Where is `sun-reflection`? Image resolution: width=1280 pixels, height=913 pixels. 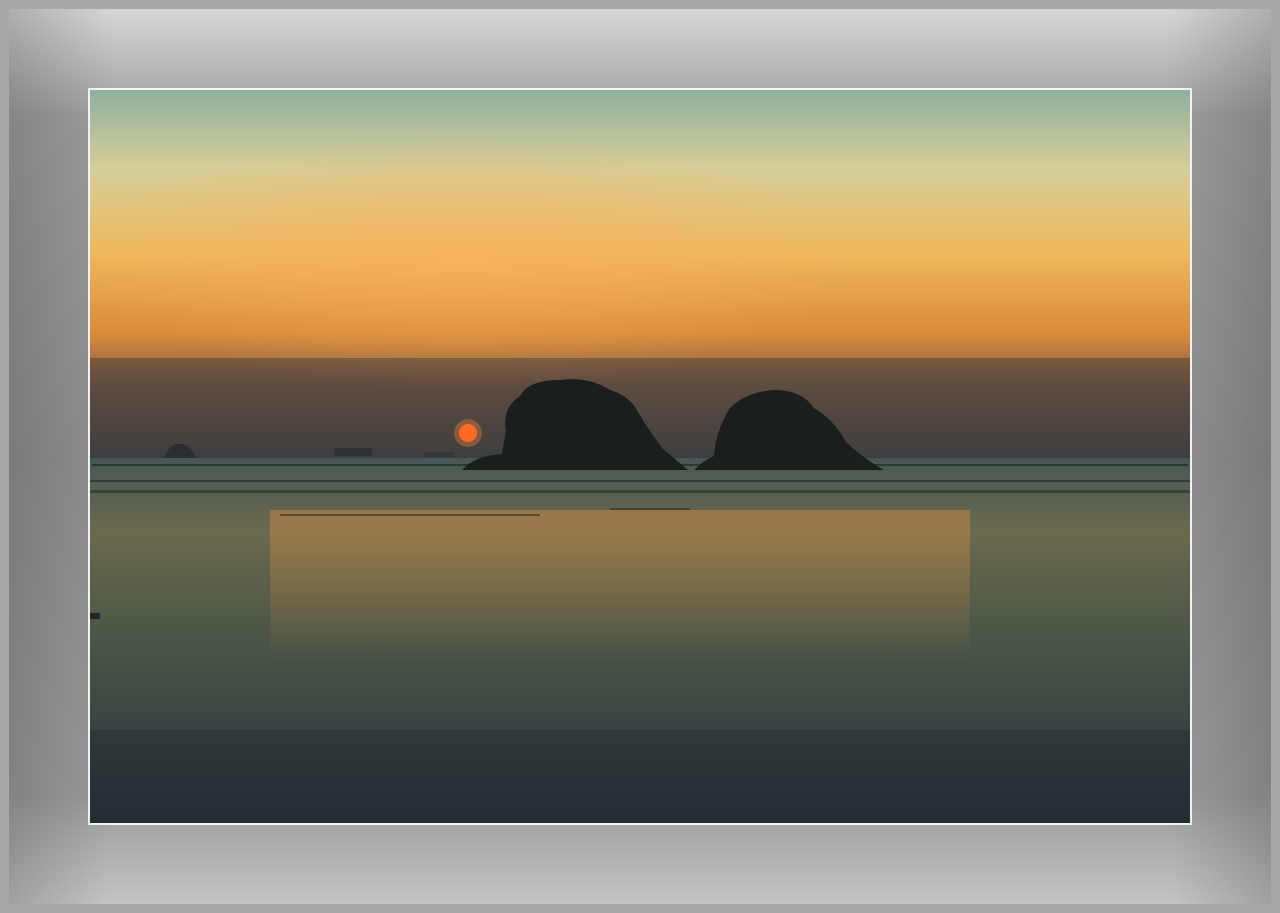
sun-reflection is located at coordinates (620, 585).